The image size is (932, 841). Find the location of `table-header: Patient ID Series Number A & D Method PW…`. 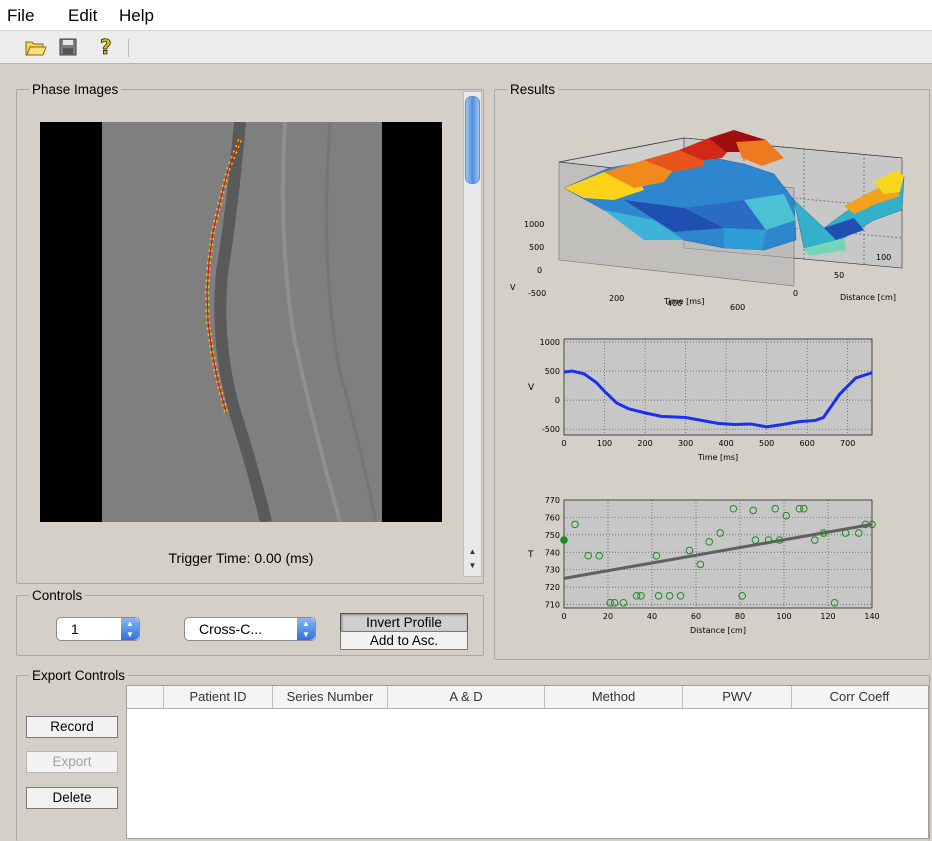

table-header: Patient ID Series Number A & D Method PW… is located at coordinates (527, 697).